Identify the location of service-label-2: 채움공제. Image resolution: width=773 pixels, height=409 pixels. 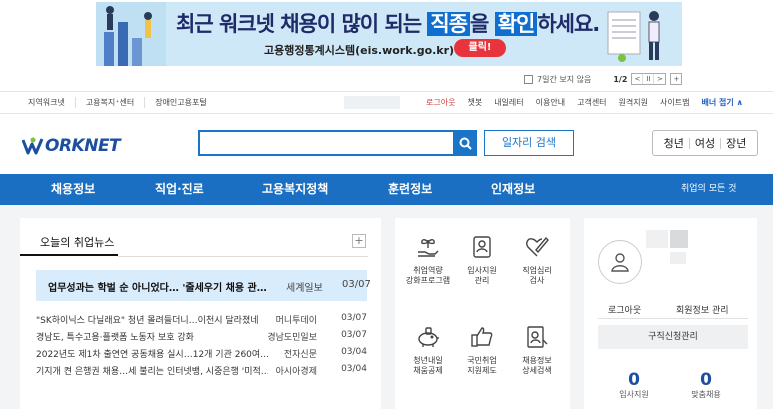
(428, 370).